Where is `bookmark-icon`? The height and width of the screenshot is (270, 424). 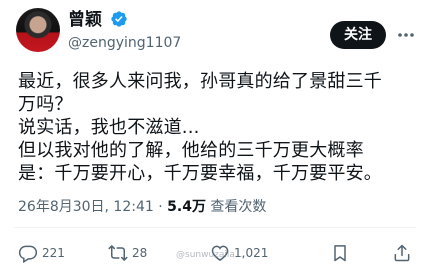 bookmark-icon is located at coordinates (340, 253).